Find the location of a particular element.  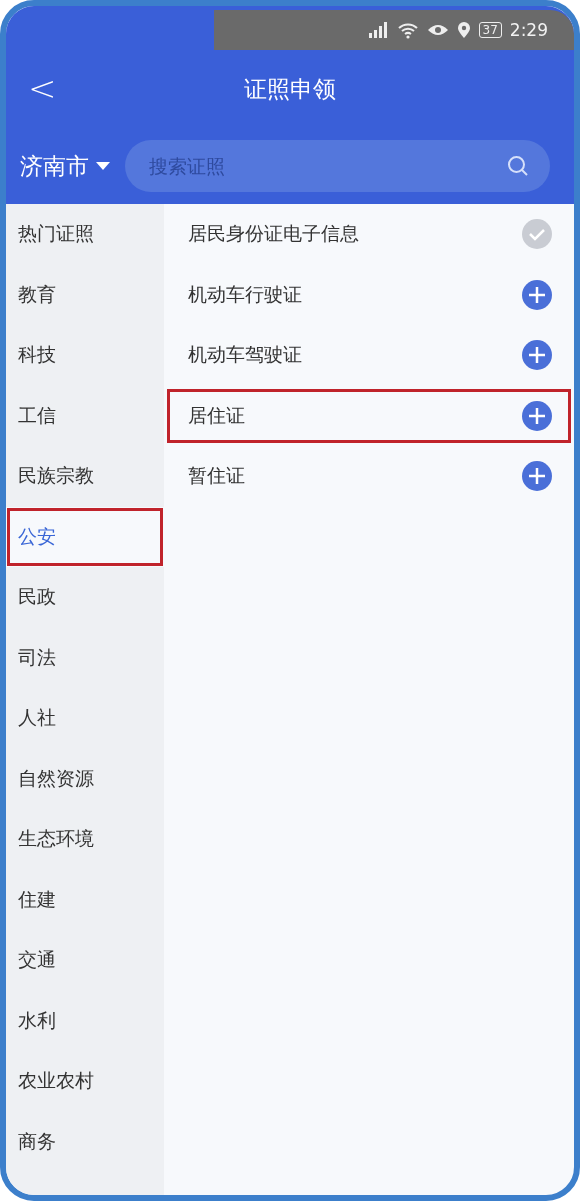

category-item: 交通 is located at coordinates (85, 960).